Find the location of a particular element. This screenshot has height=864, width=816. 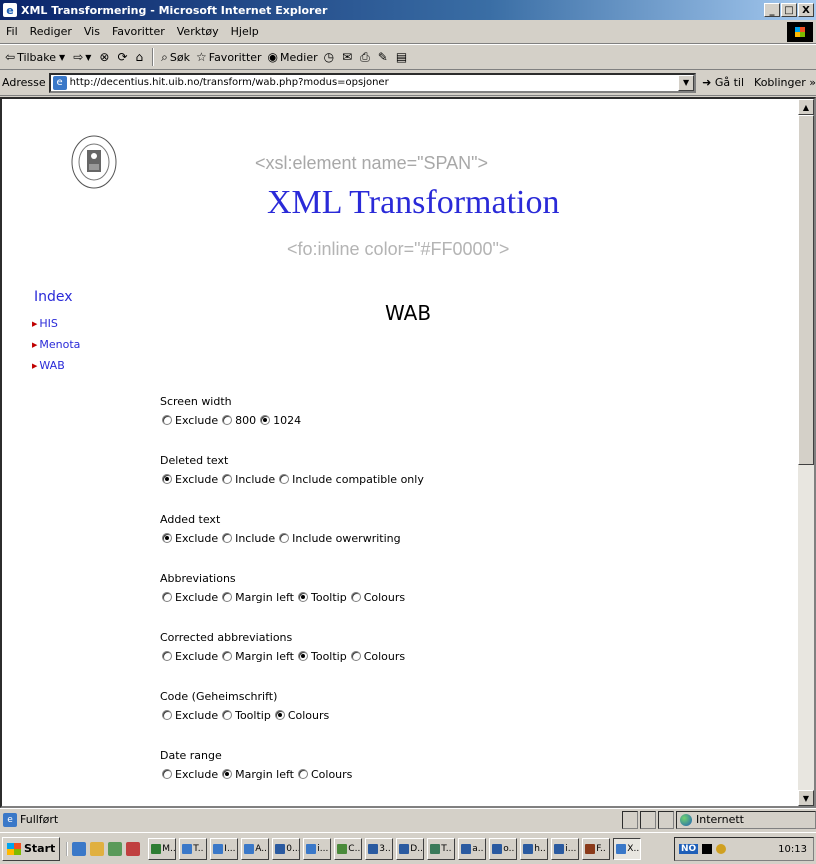

menu-tools: Verktøy is located at coordinates (198, 31).